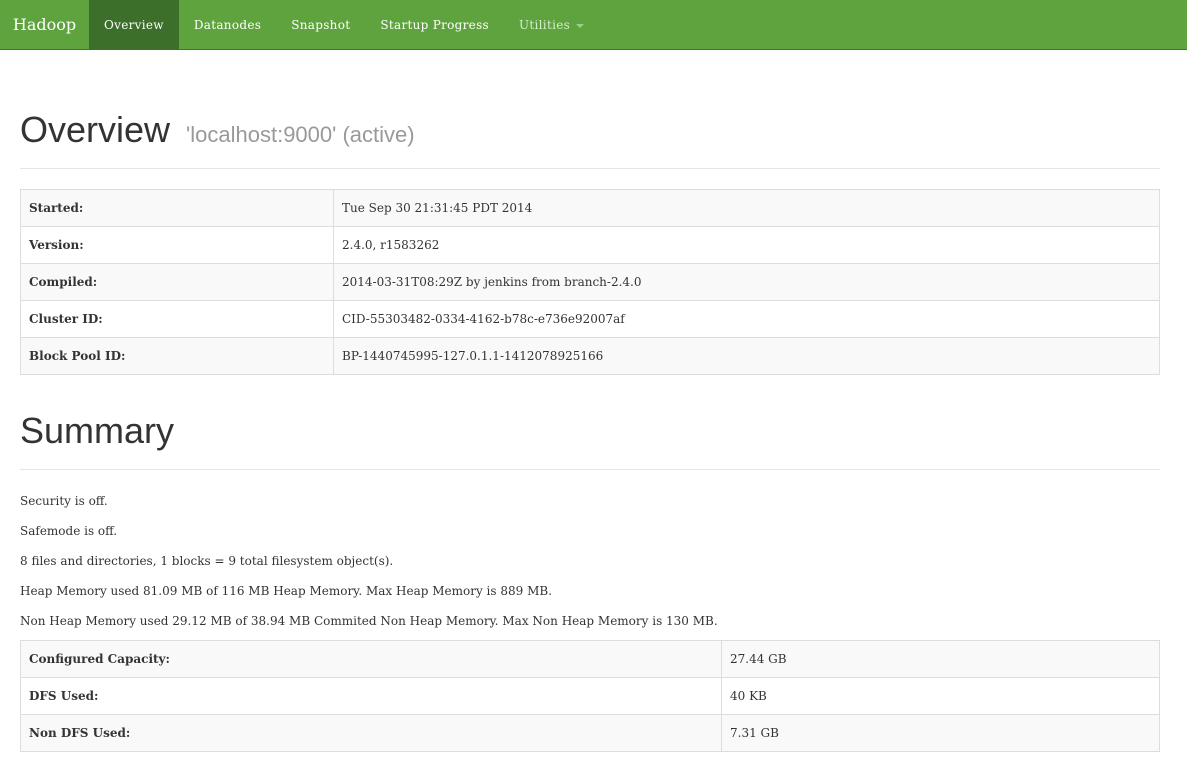  What do you see at coordinates (371, 696) in the screenshot?
I see `summary-dfs-used-label: DFS Used:` at bounding box center [371, 696].